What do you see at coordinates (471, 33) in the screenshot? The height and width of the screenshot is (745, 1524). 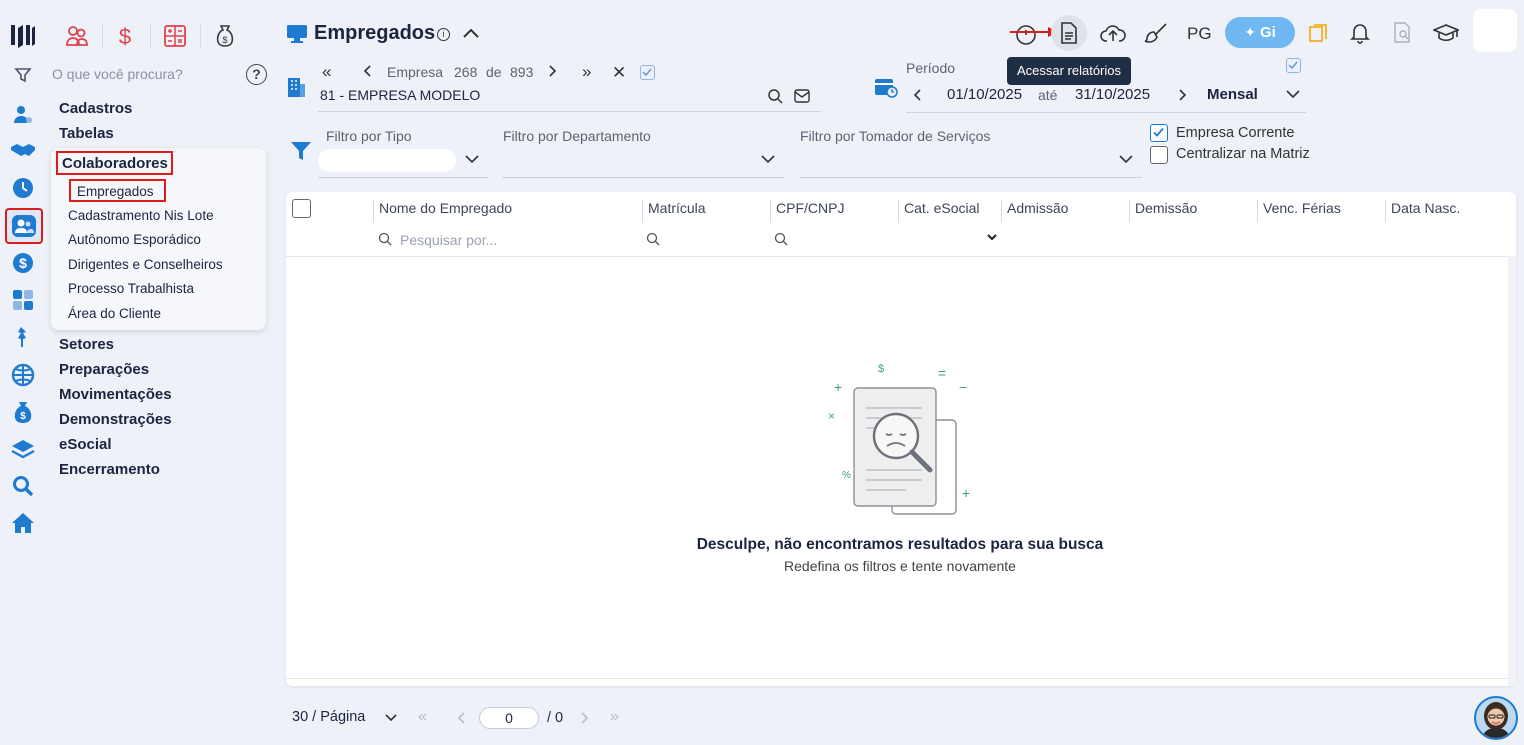 I see `chevron-up-icon` at bounding box center [471, 33].